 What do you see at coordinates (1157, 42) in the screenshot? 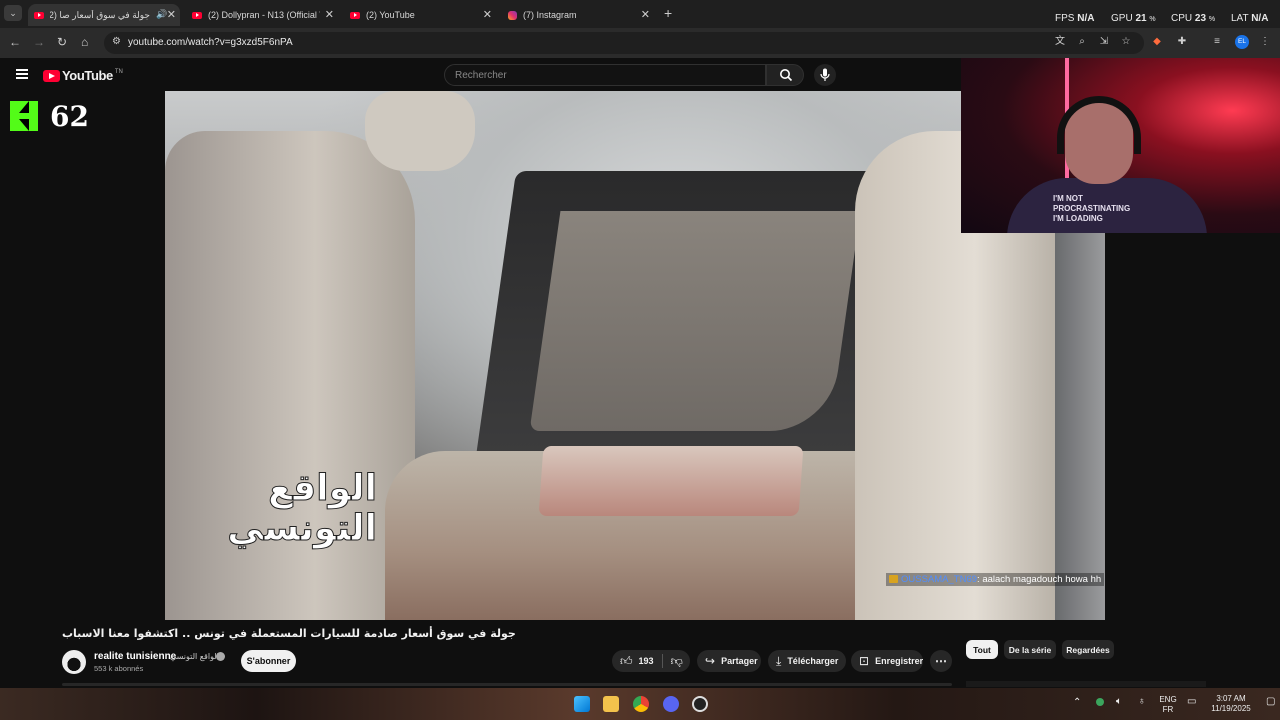
I see `extension-icon: ◆` at bounding box center [1157, 42].